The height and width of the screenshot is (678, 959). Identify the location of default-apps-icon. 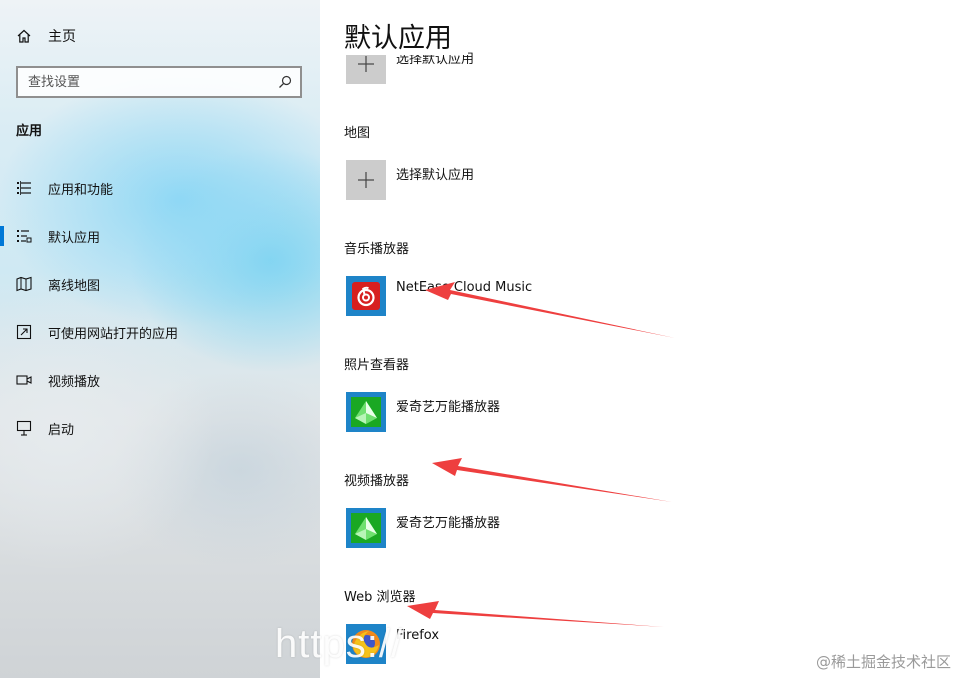
(24, 236).